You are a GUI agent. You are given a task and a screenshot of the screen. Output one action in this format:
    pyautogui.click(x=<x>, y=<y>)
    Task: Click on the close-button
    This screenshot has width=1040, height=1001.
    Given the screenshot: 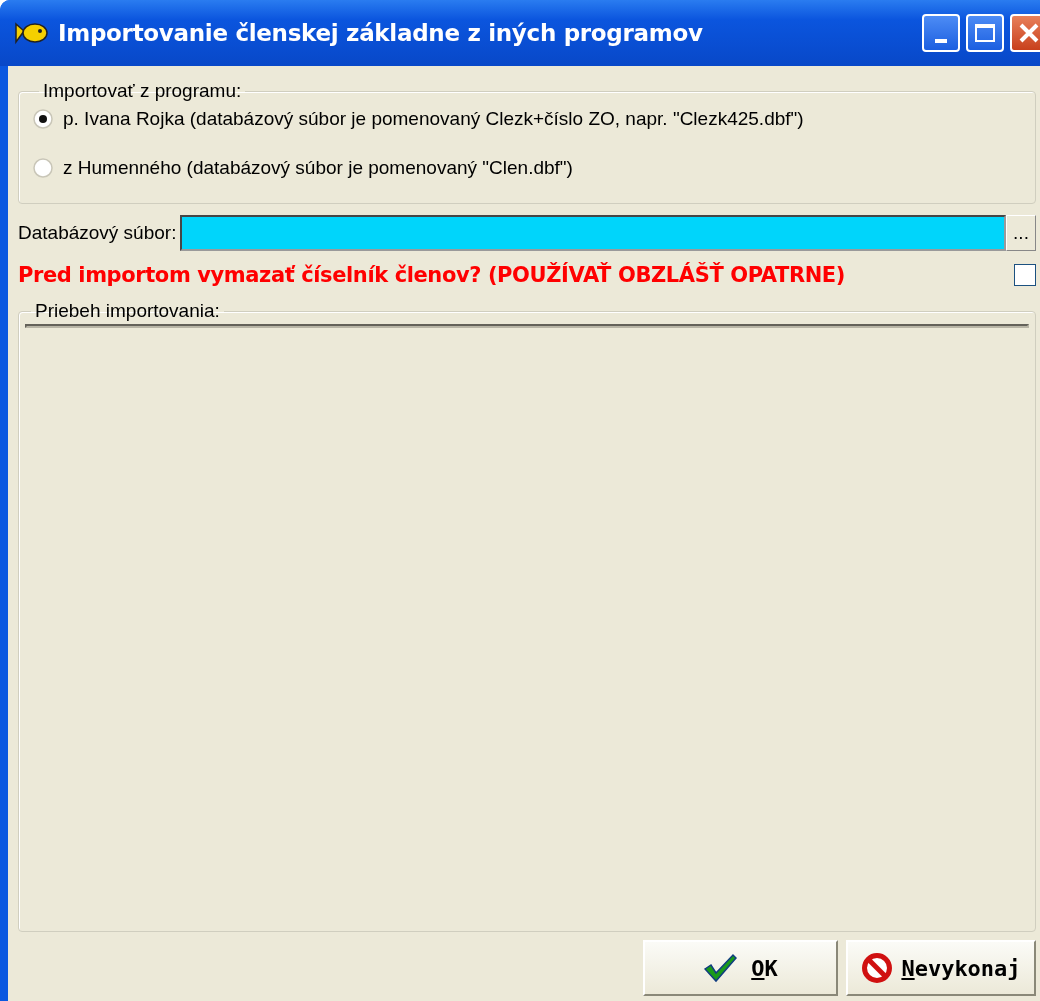 What is the action you would take?
    pyautogui.click(x=1025, y=33)
    